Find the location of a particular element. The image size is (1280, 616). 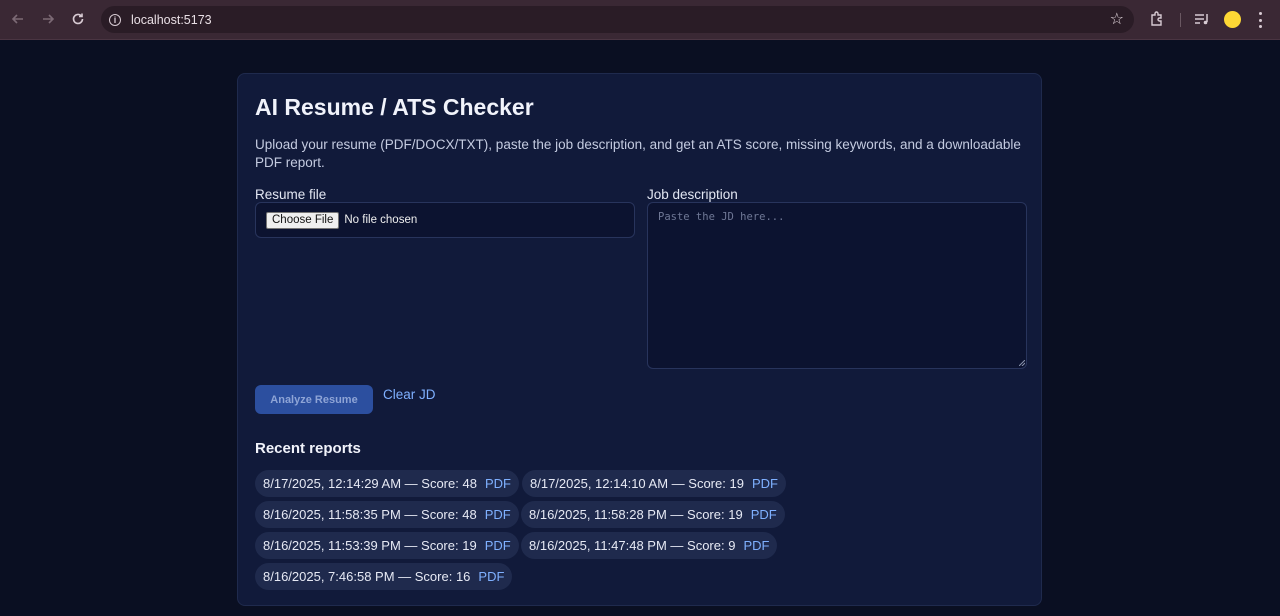

resume-file-label: Resume file is located at coordinates (291, 194).